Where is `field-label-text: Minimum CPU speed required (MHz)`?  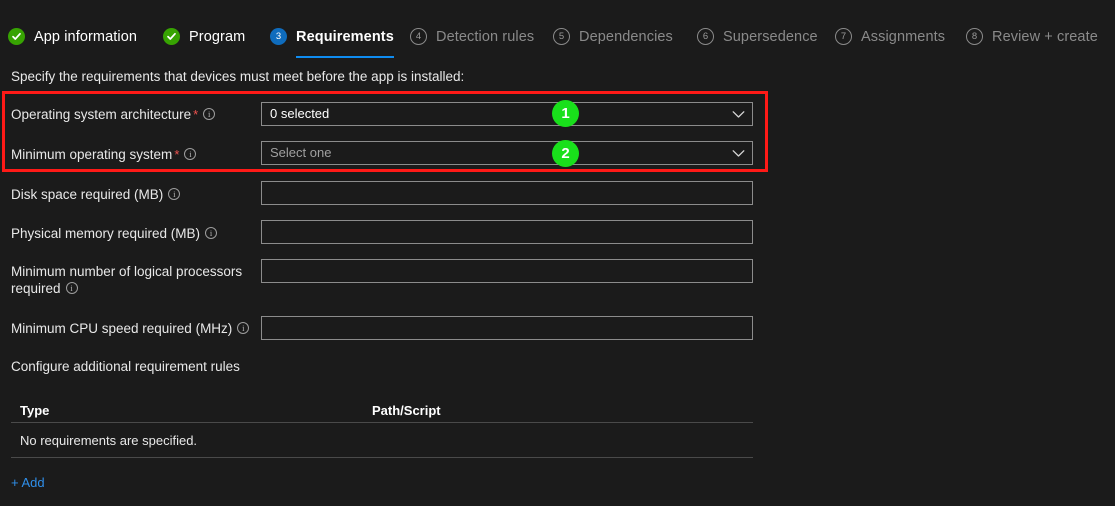
field-label-text: Minimum CPU speed required (MHz) is located at coordinates (122, 328).